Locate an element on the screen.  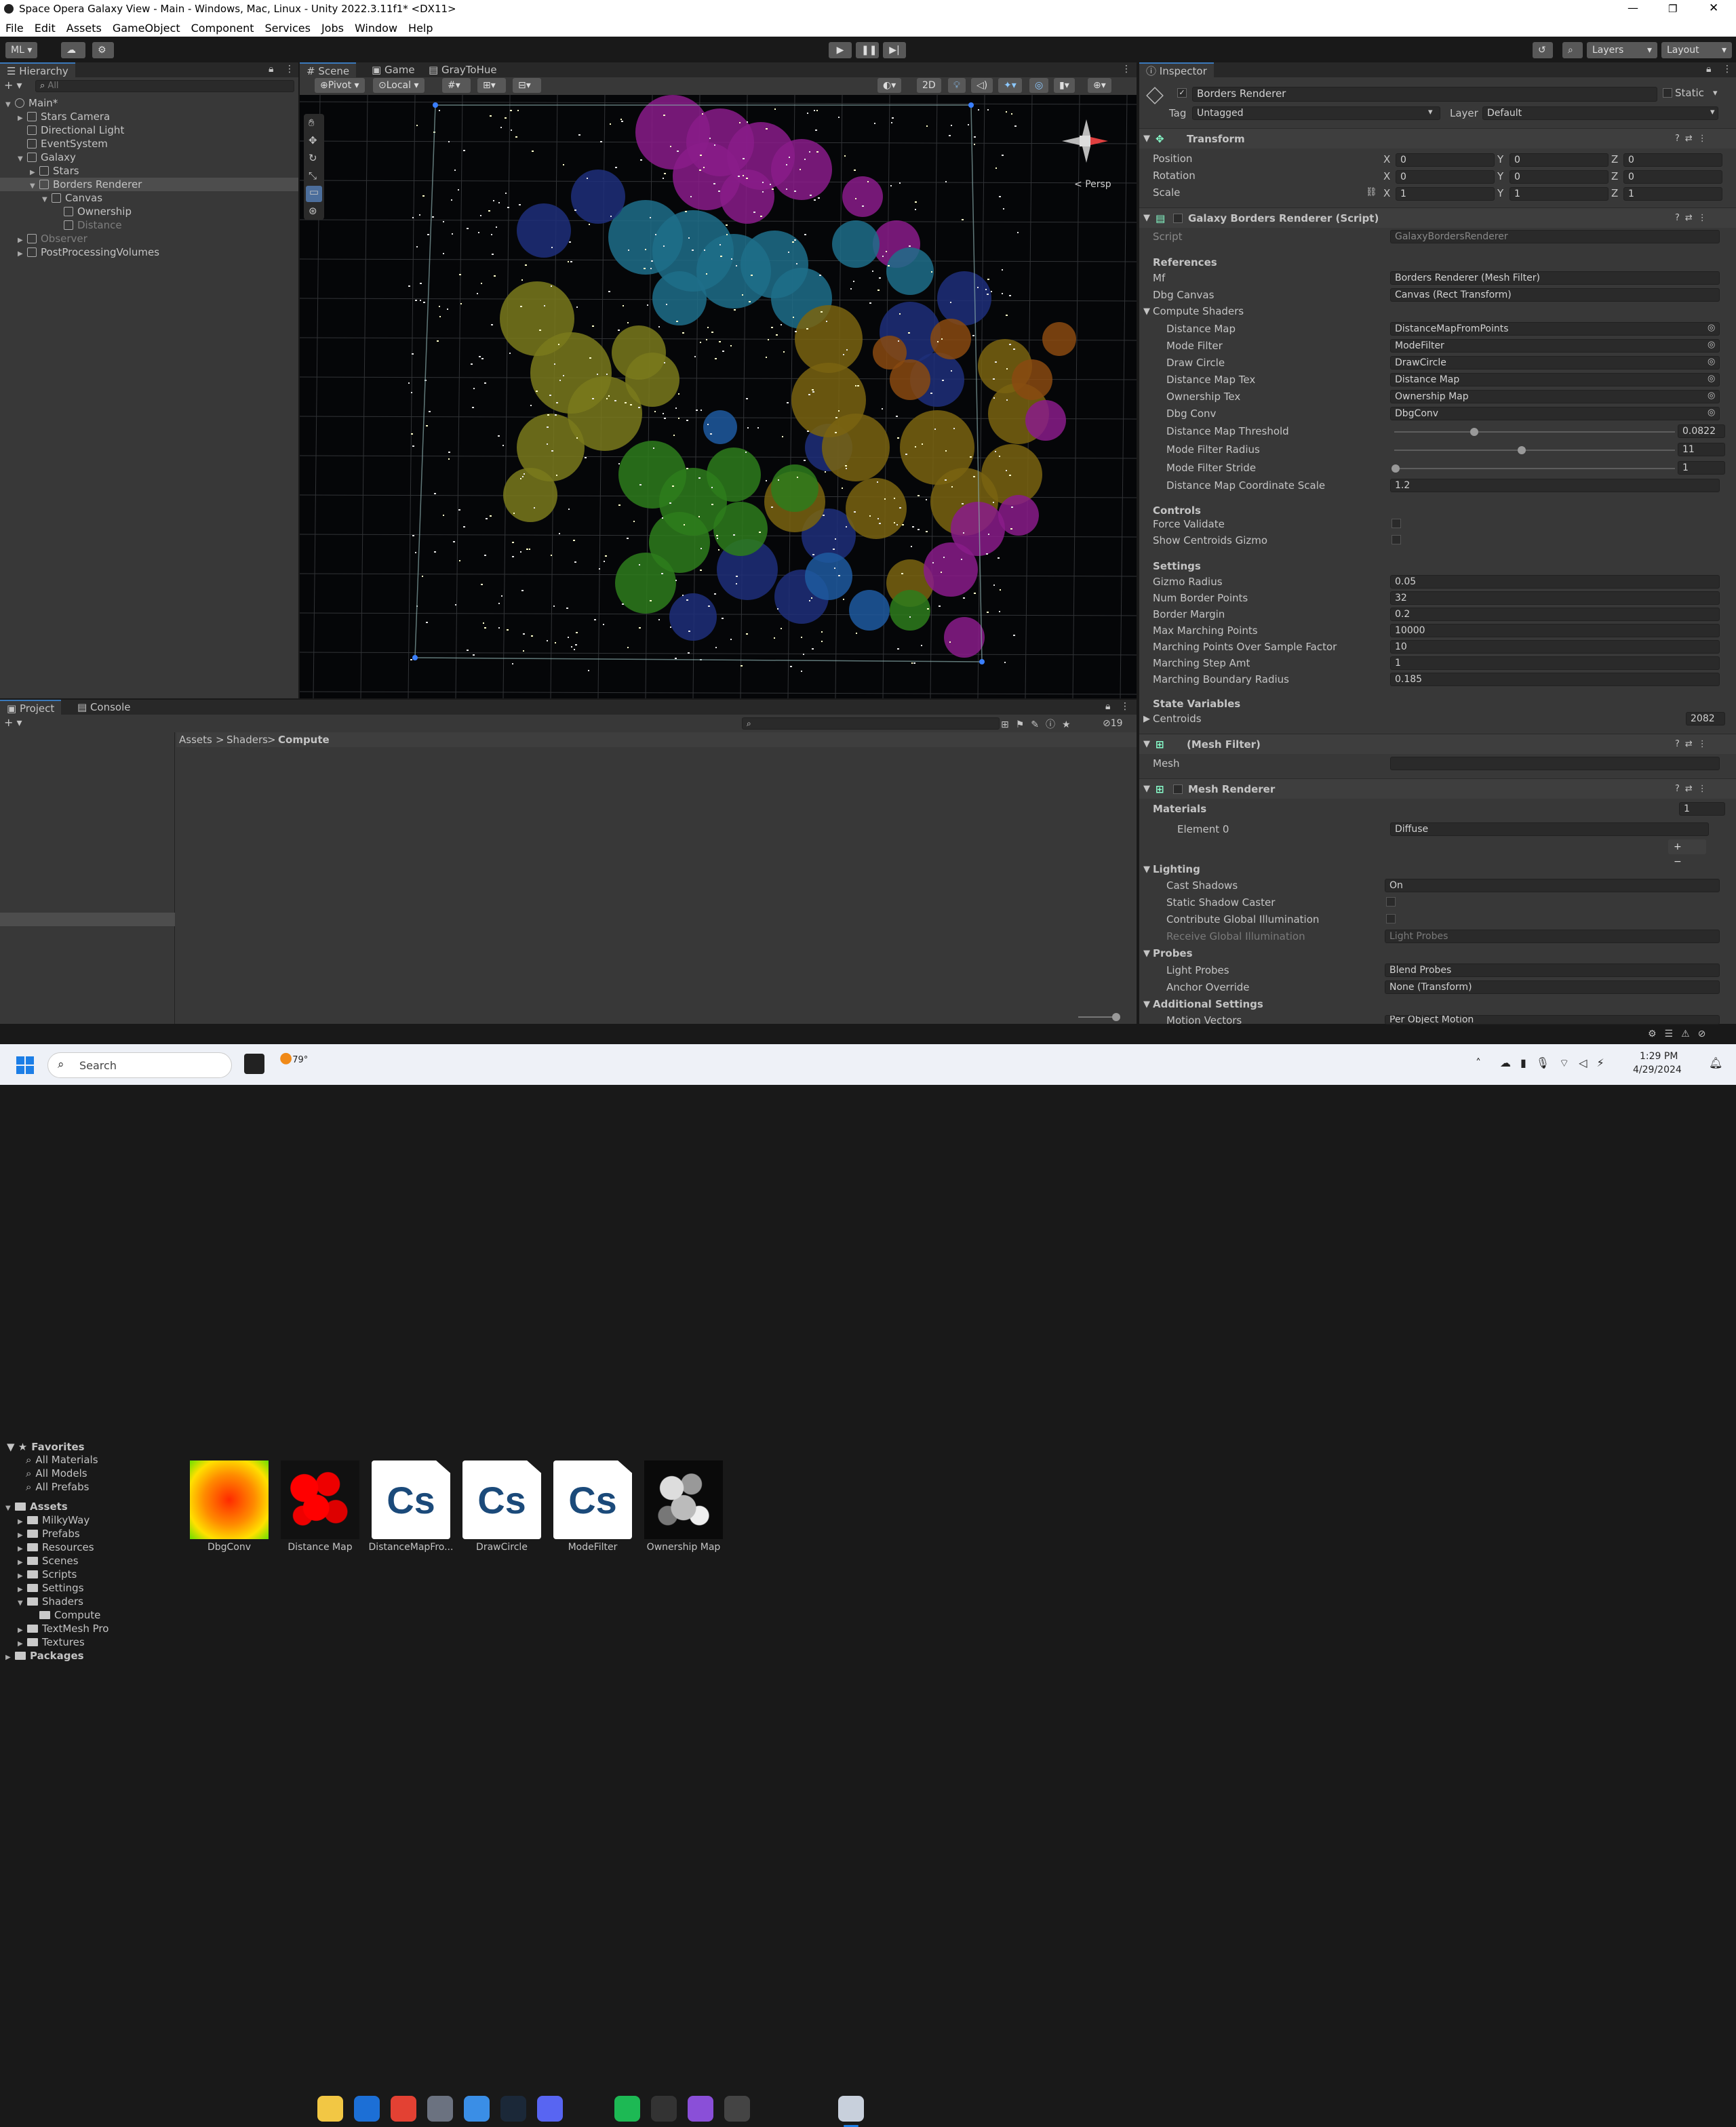
hierarchy-item: ▼ Canvas is located at coordinates (72, 198).